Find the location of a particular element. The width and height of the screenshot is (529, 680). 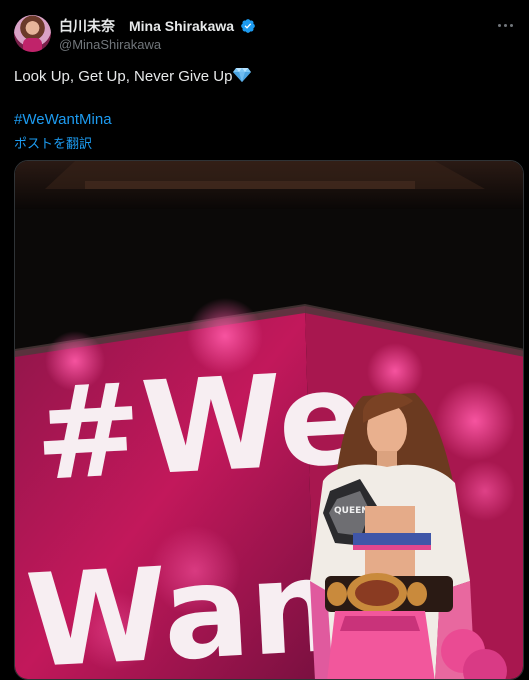

translate-post-link: ポストを翻訳 is located at coordinates (53, 142).